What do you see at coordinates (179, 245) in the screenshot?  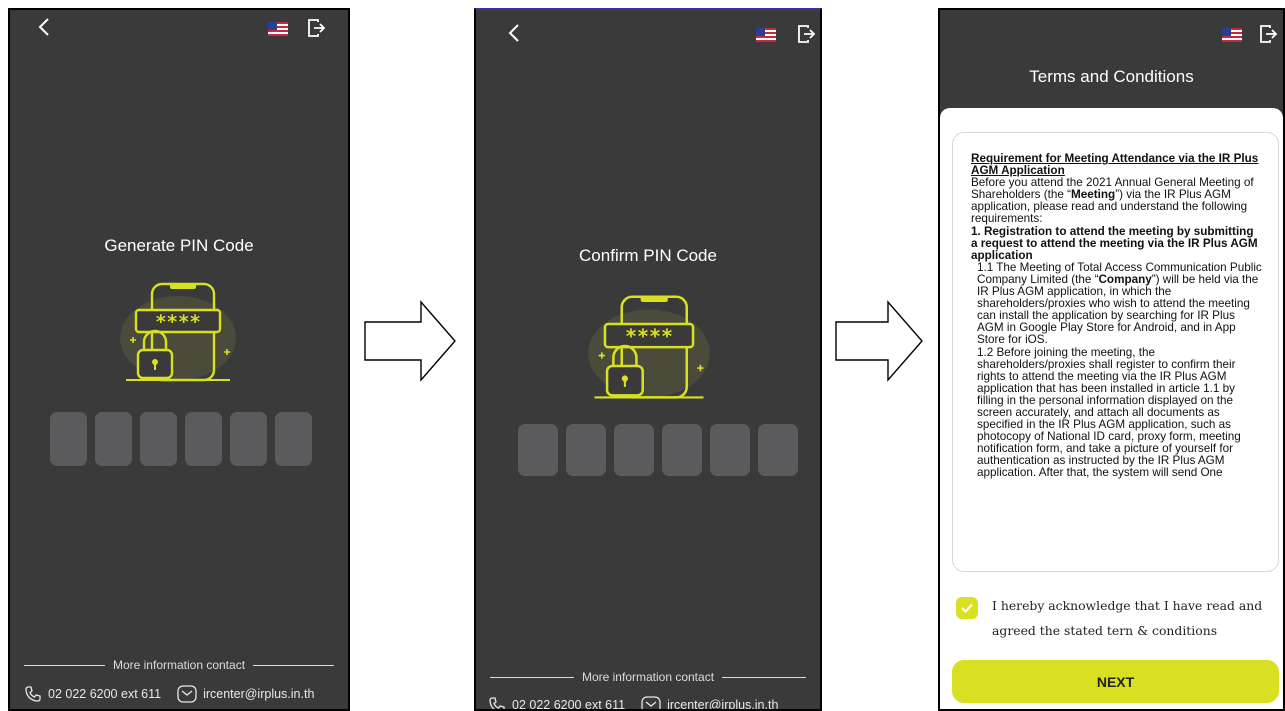 I see `page-title: Generate PIN Code` at bounding box center [179, 245].